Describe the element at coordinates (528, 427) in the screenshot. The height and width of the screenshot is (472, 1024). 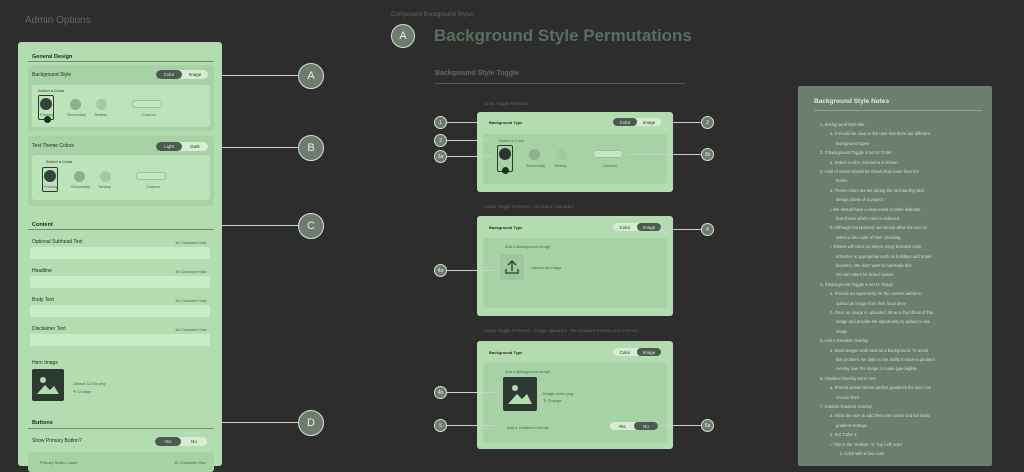
I see `add-gradient-label: Add a Gradient Overlay` at that location.